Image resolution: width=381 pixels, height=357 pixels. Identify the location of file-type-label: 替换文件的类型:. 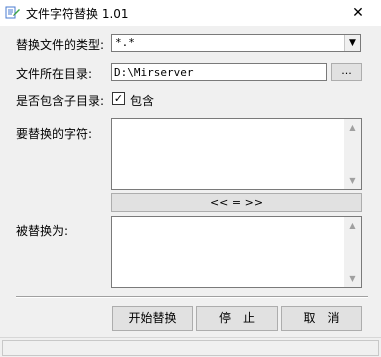
(60, 45).